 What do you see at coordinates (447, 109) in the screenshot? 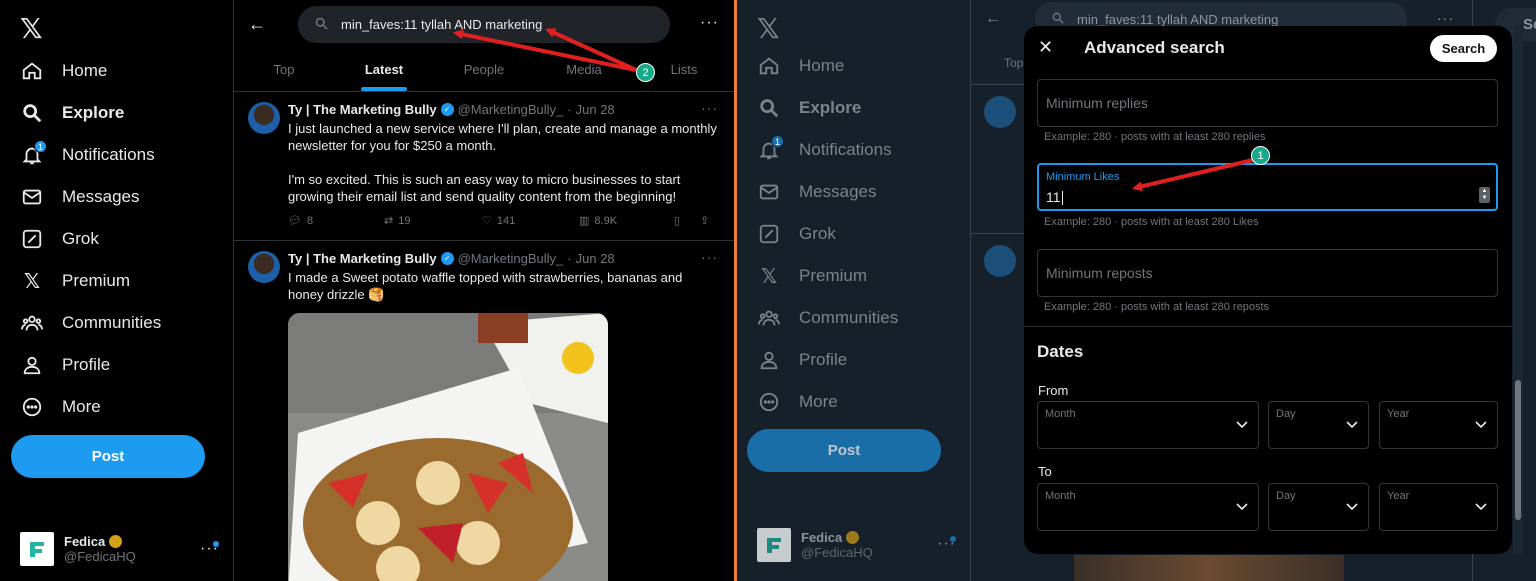
I see `verified-badge-icon: ✓` at bounding box center [447, 109].